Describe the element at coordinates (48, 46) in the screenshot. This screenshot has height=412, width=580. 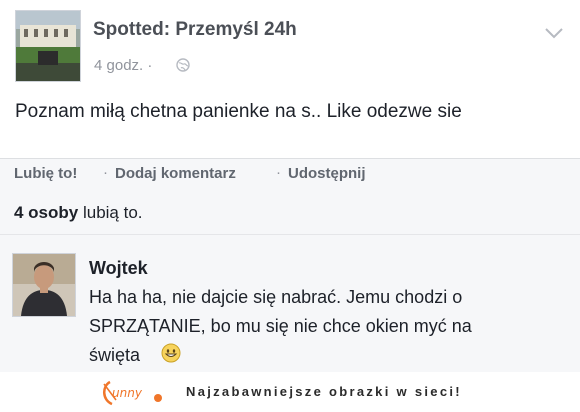
I see `page-avatar` at that location.